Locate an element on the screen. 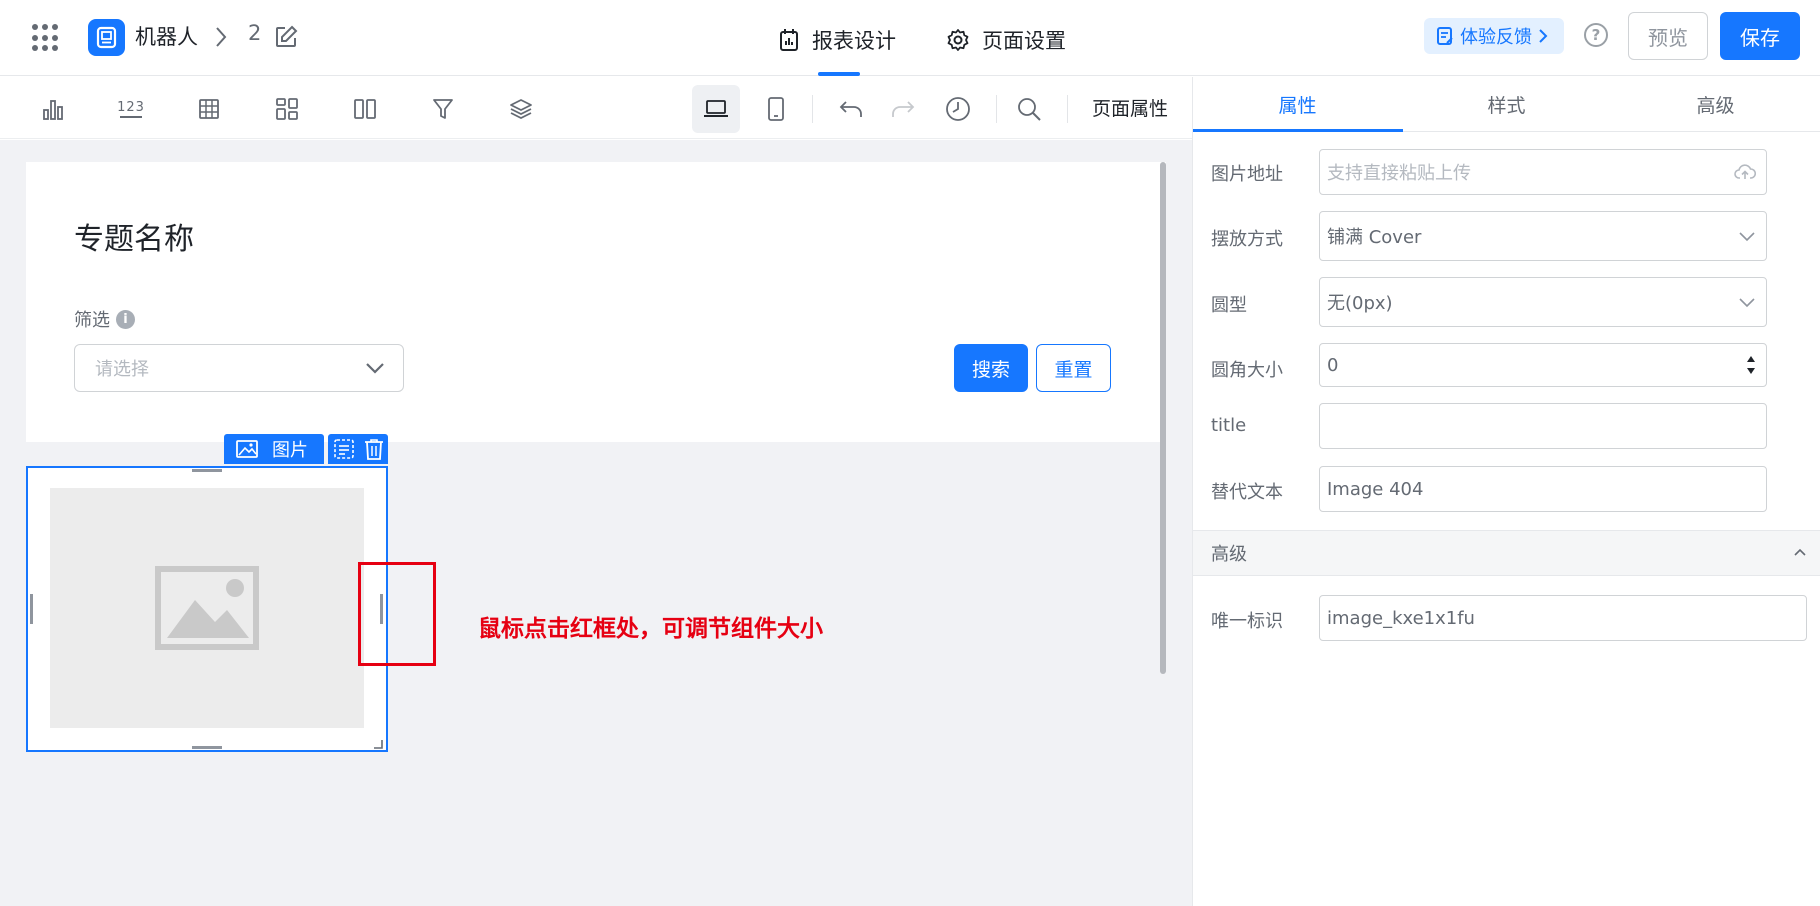  preview-button: 预览 is located at coordinates (1668, 36).